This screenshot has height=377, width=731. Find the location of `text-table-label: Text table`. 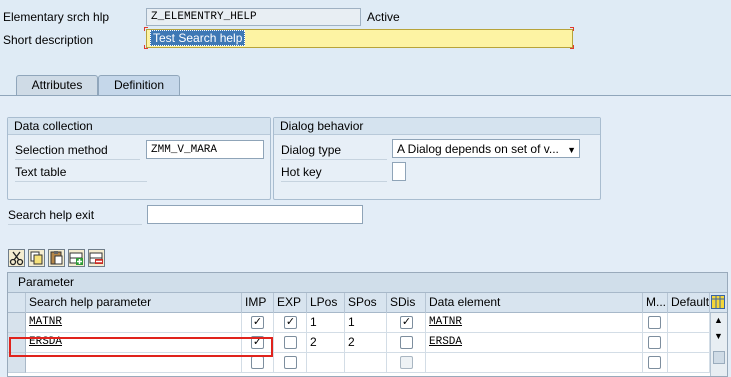

text-table-label: Text table is located at coordinates (81, 173).